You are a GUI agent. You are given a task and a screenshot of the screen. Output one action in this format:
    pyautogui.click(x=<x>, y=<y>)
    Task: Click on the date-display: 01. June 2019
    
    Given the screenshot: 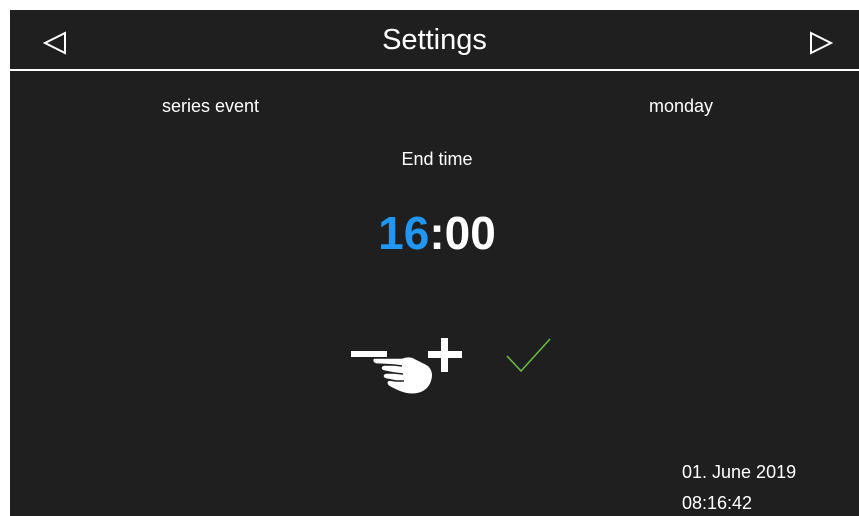 What is the action you would take?
    pyautogui.click(x=739, y=472)
    